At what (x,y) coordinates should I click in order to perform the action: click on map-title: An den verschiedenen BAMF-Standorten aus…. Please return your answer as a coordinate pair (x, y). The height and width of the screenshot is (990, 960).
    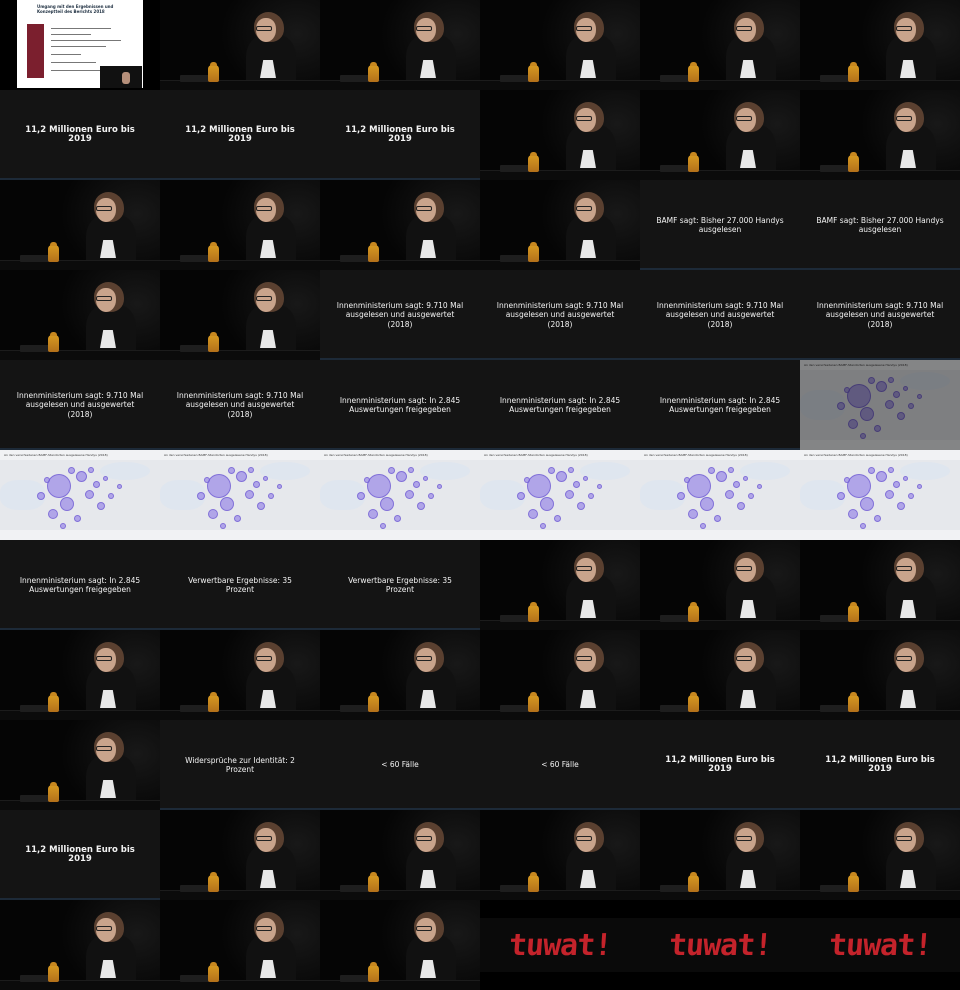
    Looking at the image, I should click on (56, 455).